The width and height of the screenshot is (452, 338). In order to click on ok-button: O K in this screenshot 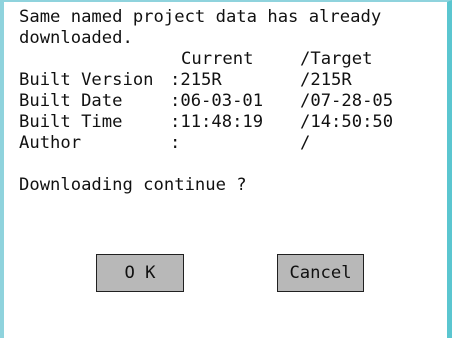, I will do `click(140, 273)`.